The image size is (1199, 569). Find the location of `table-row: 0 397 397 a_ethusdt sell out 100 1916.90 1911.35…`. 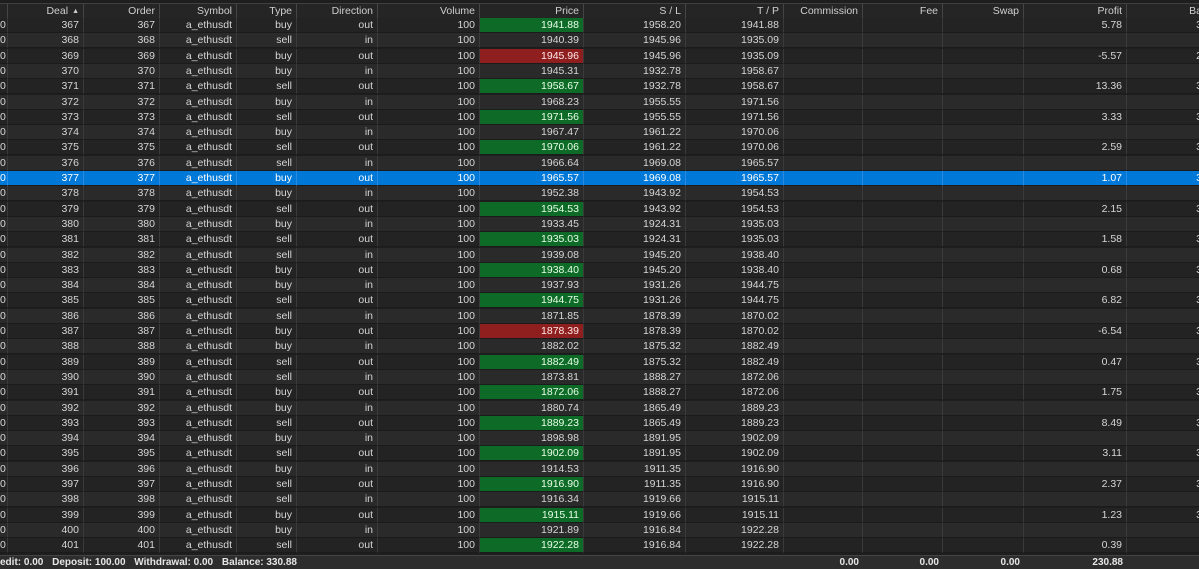

table-row: 0 397 397 a_ethusdt sell out 100 1916.90 1911.35… is located at coordinates (599, 484).